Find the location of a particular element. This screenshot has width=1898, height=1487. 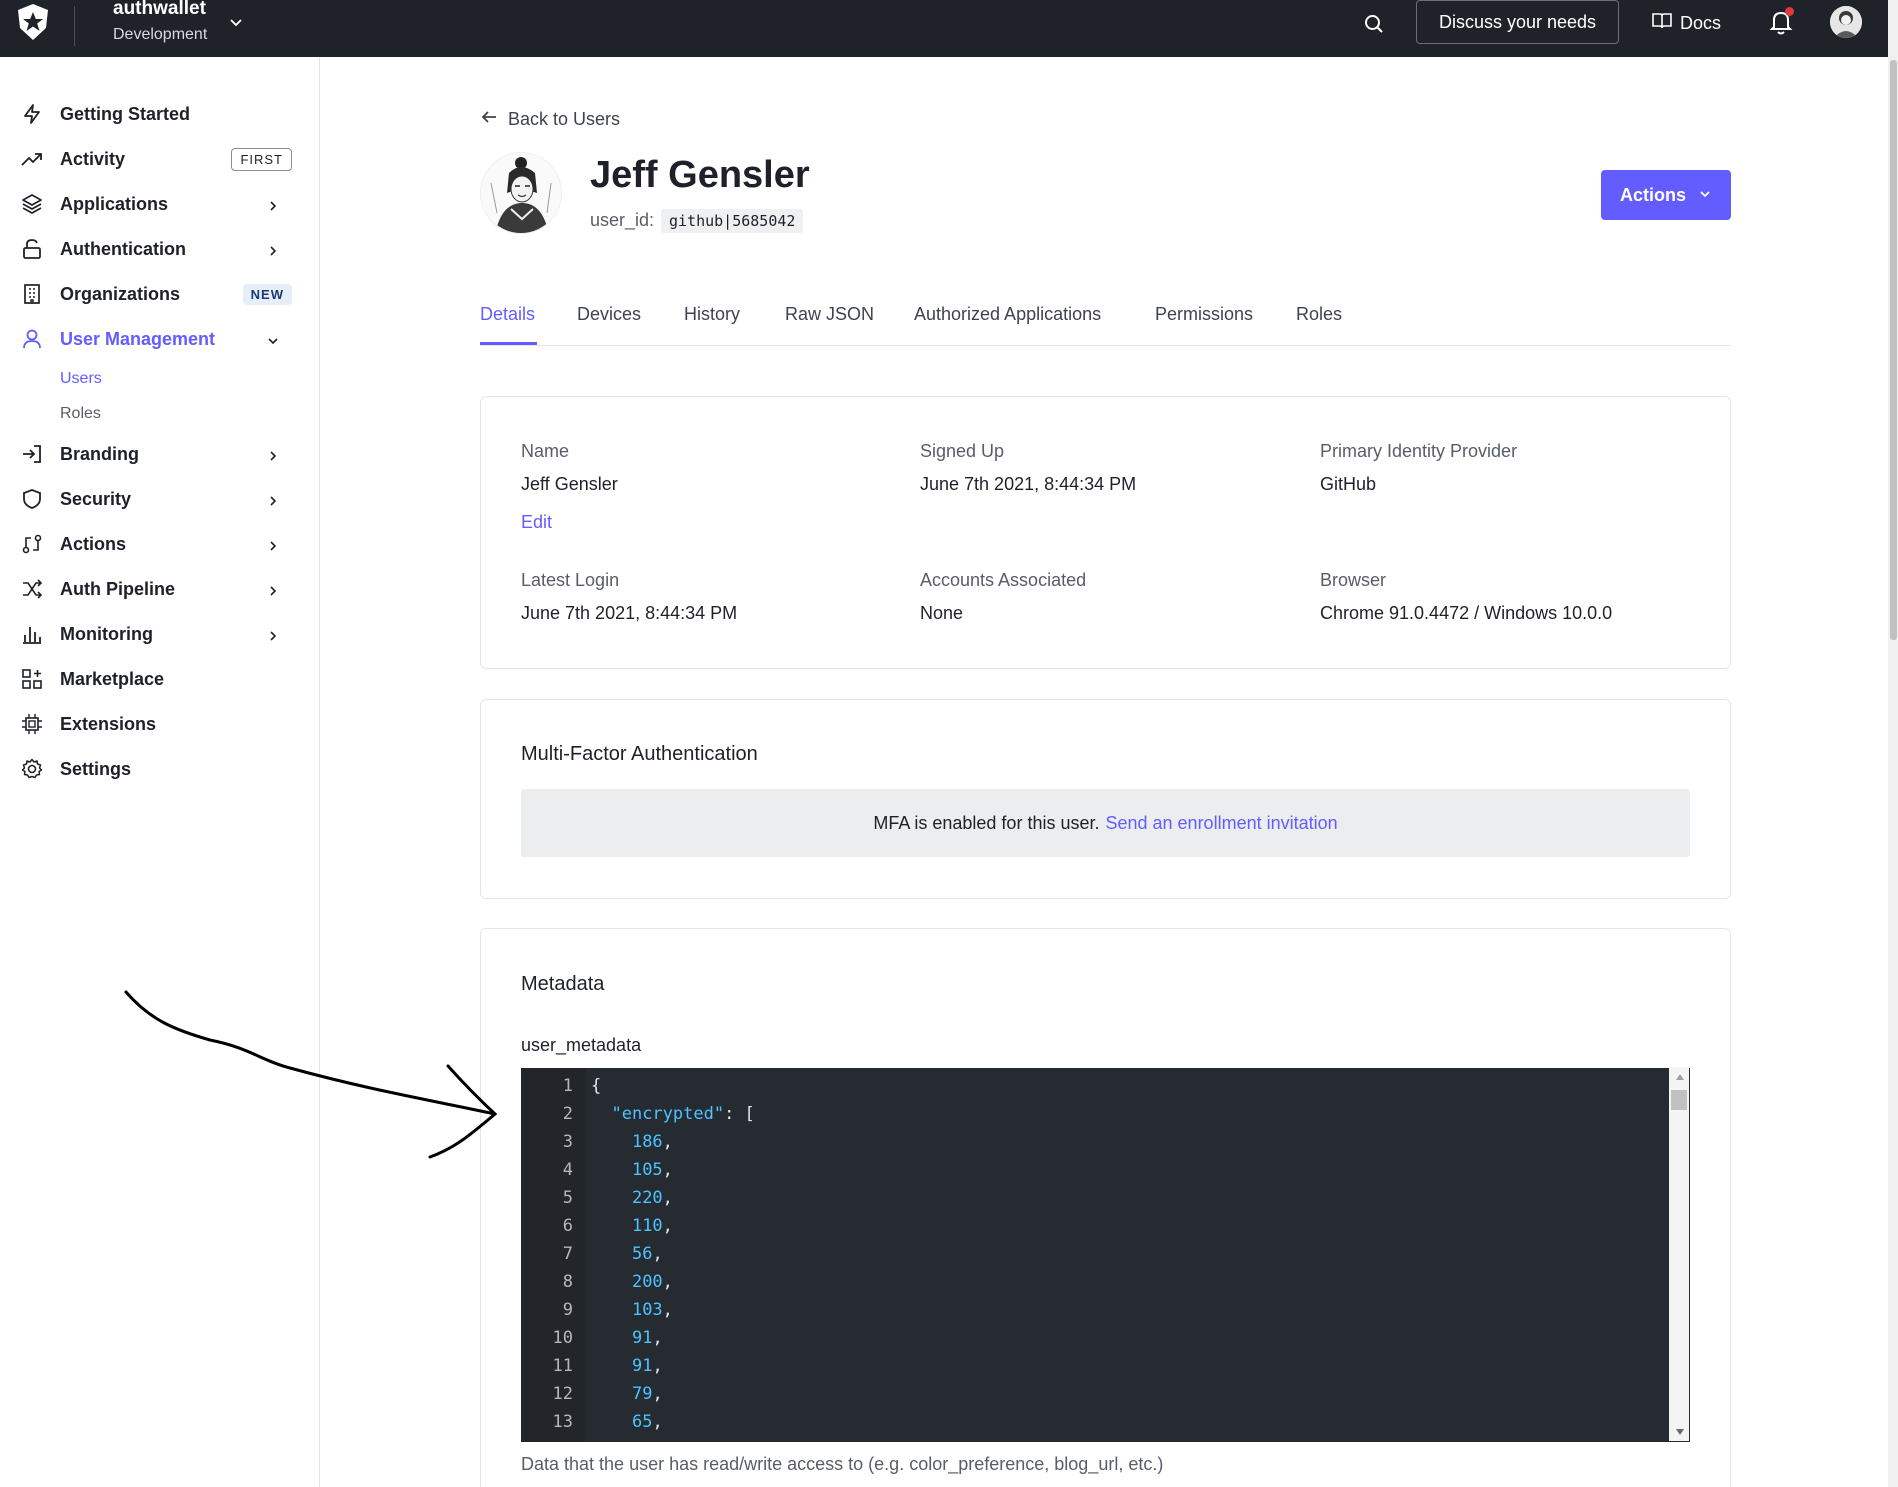

line-number: 8 is located at coordinates (567, 1282).